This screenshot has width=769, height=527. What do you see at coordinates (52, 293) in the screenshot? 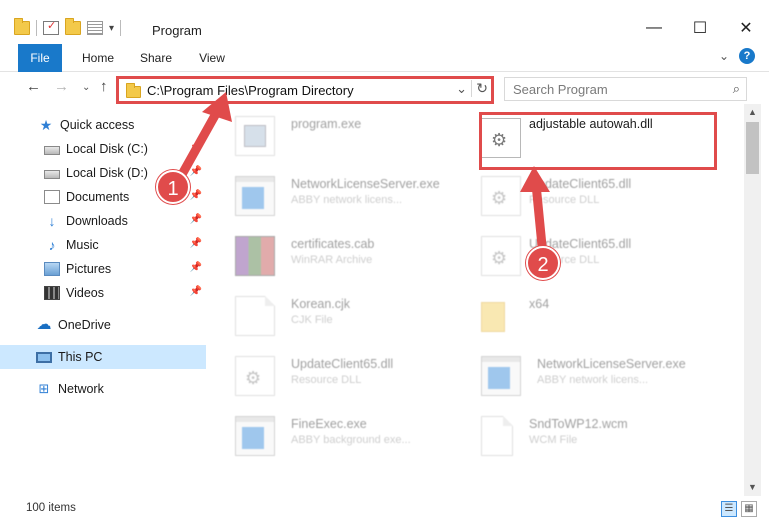
I see `videos-icon` at bounding box center [52, 293].